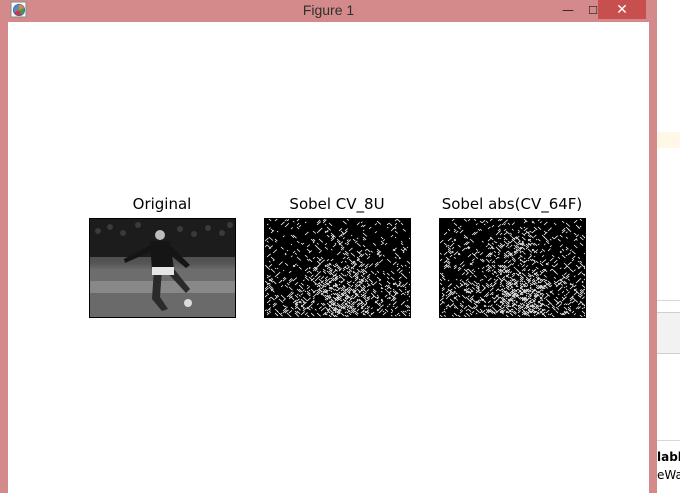 The height and width of the screenshot is (493, 680). I want to click on sobel-abs-64f-image, so click(512, 268).